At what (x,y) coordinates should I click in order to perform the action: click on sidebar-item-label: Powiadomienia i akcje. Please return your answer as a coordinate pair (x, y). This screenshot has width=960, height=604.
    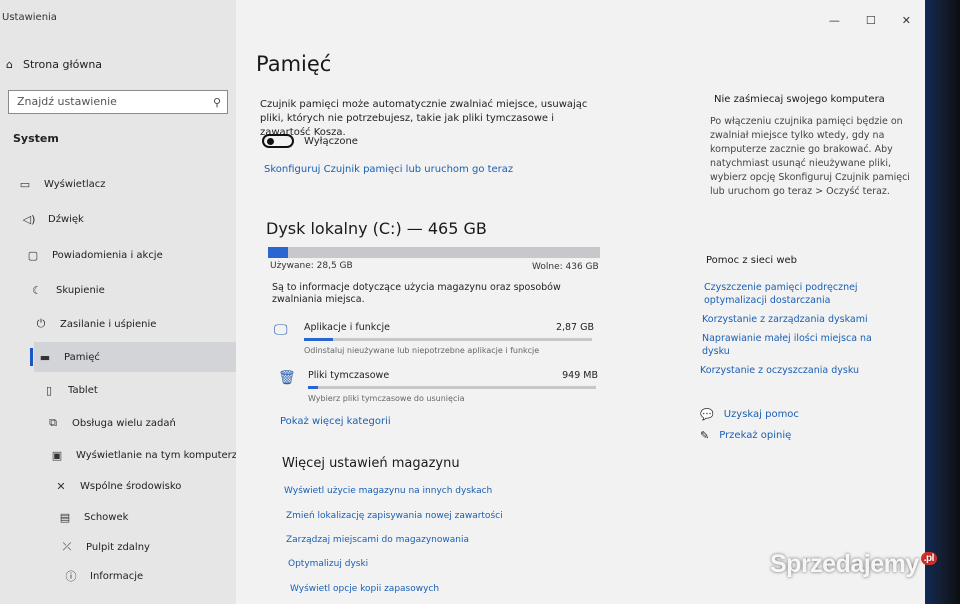
    Looking at the image, I should click on (107, 255).